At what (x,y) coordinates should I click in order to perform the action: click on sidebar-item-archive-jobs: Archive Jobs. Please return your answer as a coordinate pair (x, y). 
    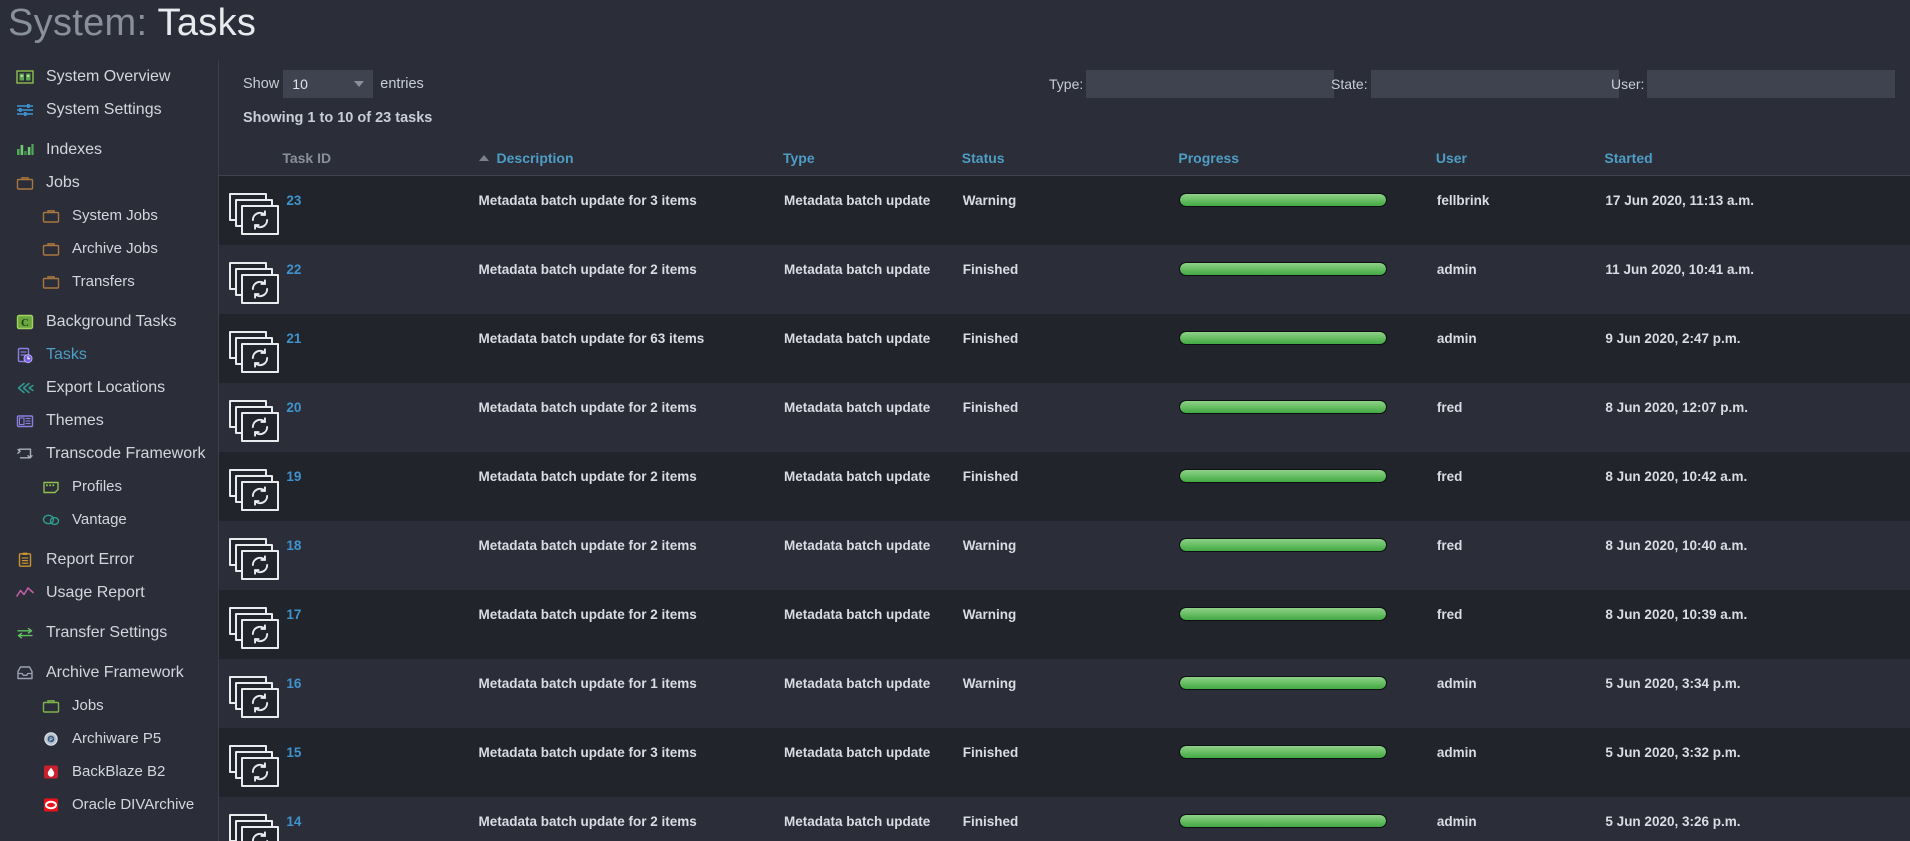
    Looking at the image, I should click on (109, 248).